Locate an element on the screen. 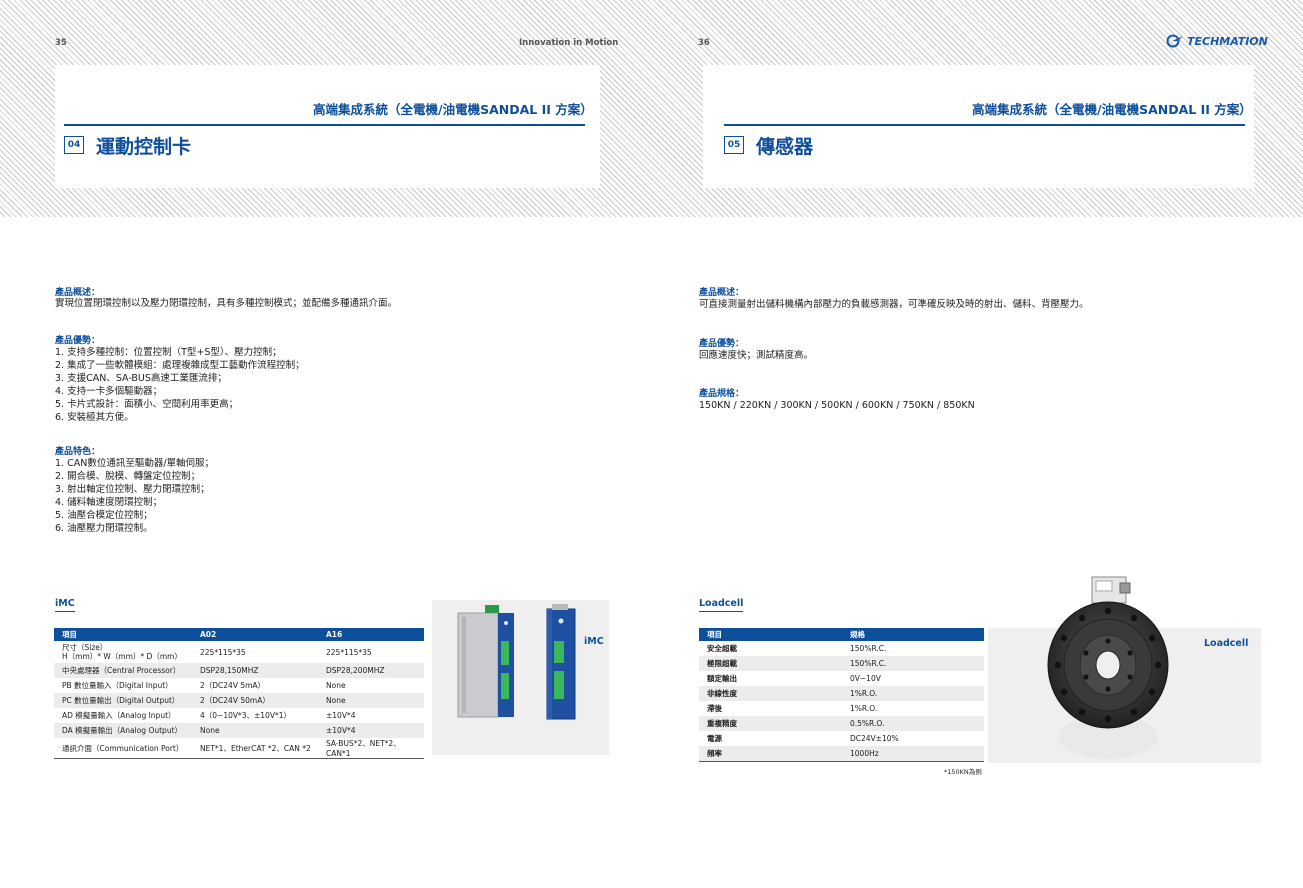  table-header: 規格 is located at coordinates (913, 634).